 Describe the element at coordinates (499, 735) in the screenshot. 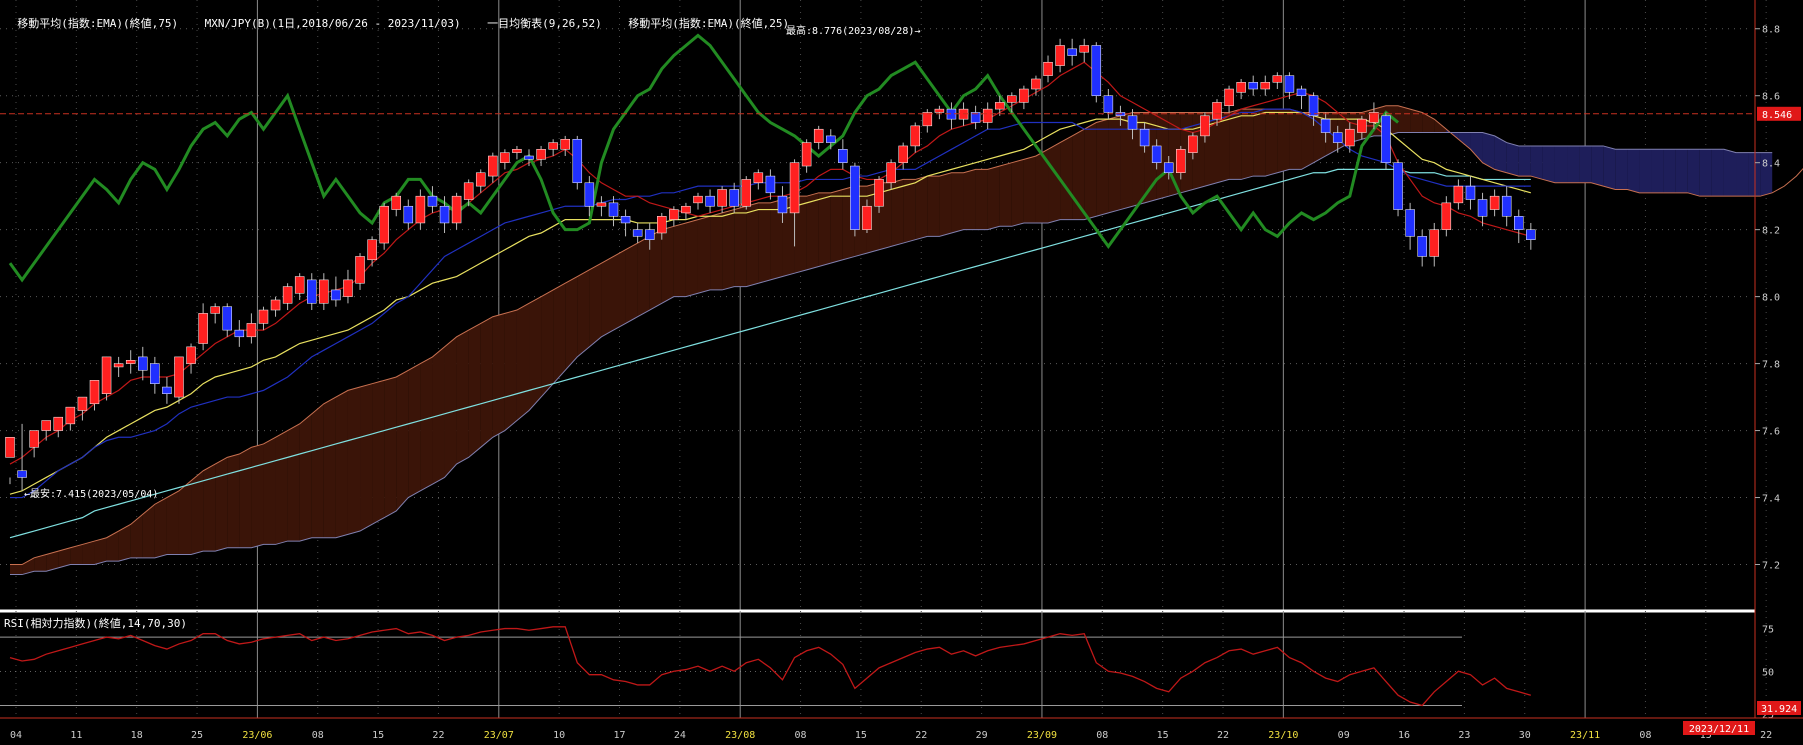

I see `date-tick-label: 23/07` at that location.